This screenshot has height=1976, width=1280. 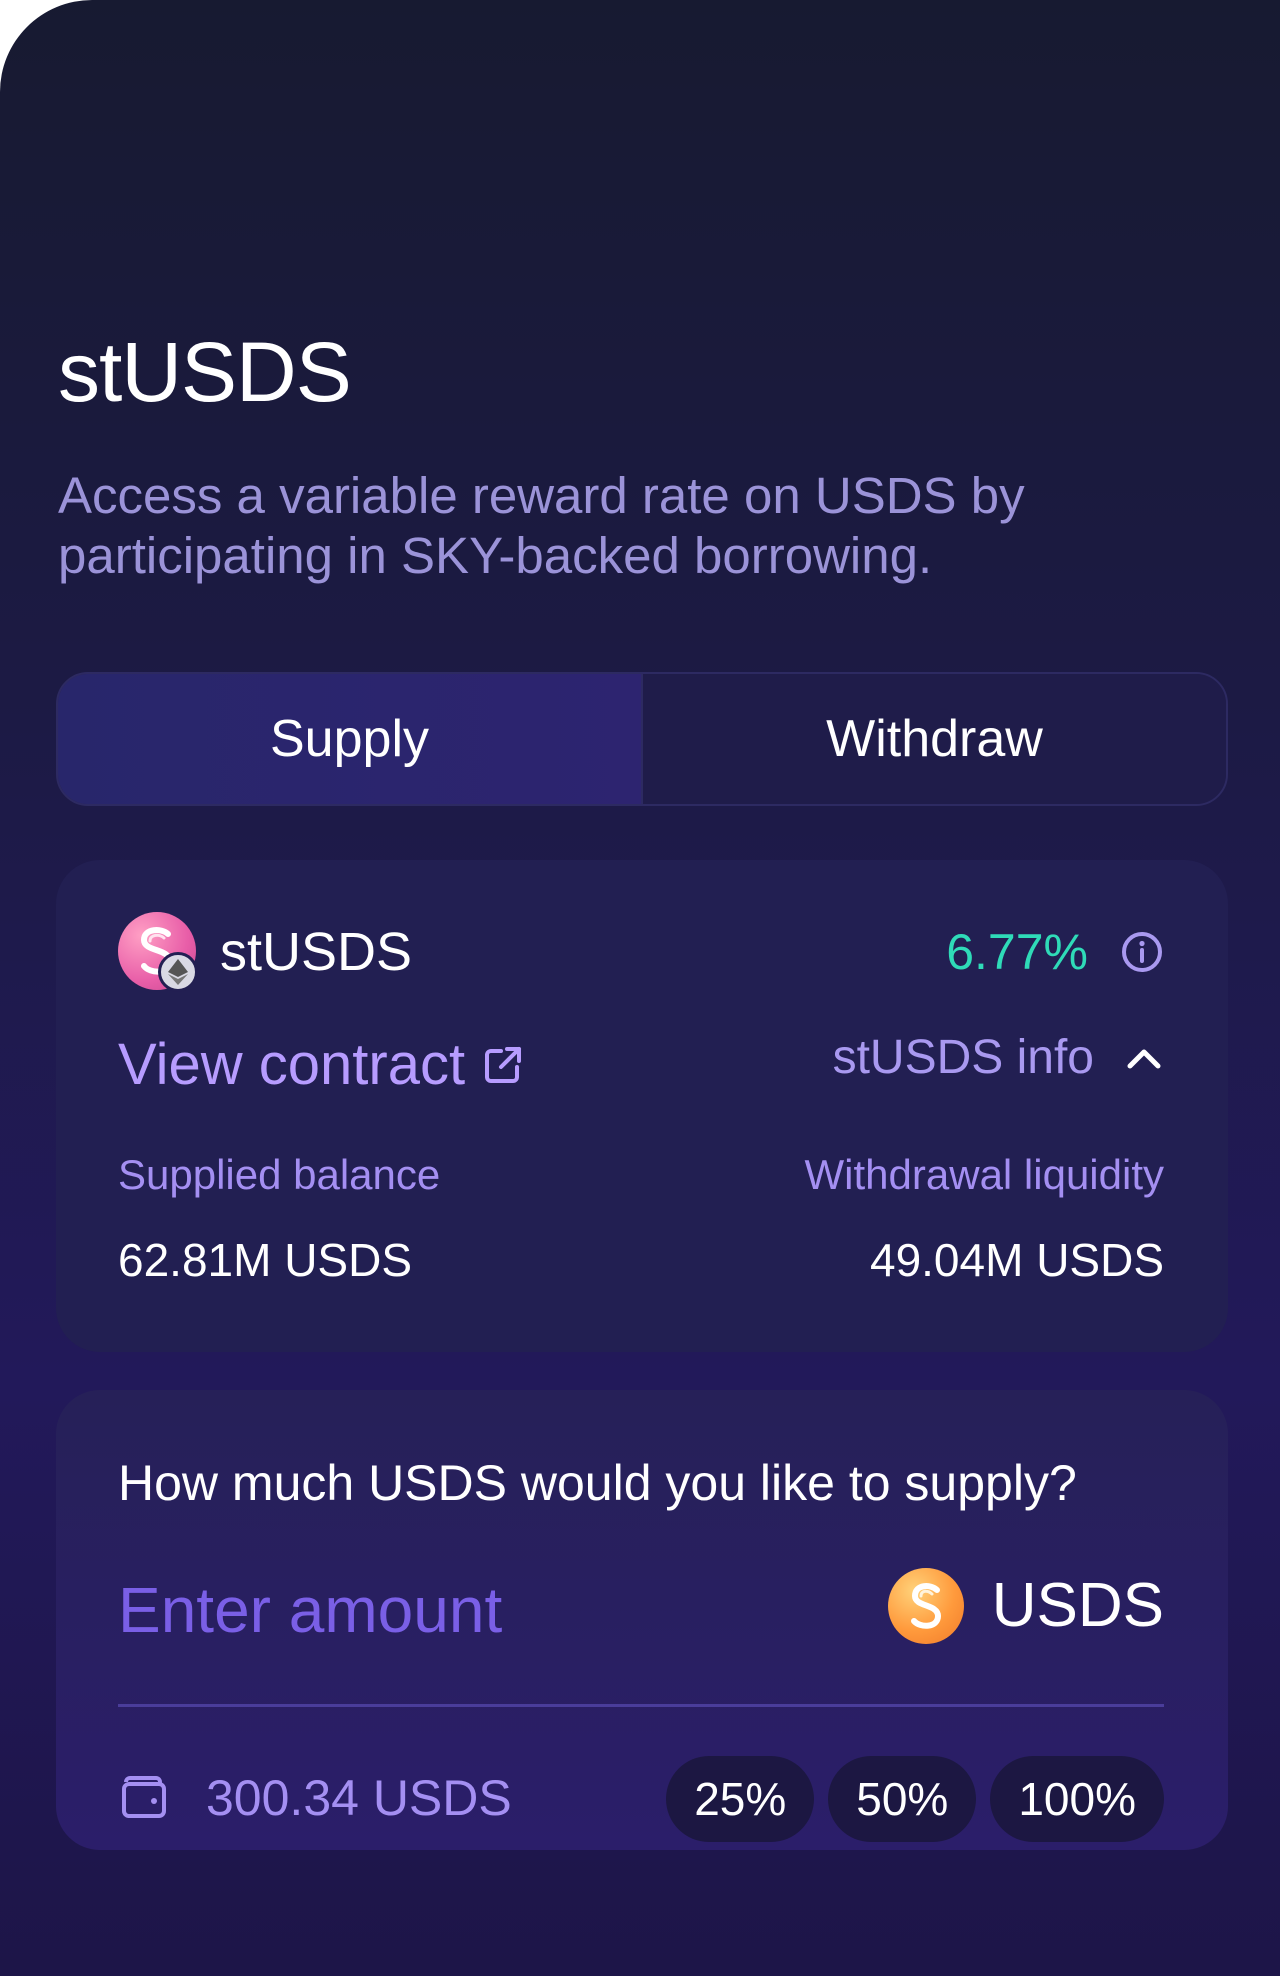 I want to click on wallet-balance: 300.34 USDS, so click(x=359, y=1798).